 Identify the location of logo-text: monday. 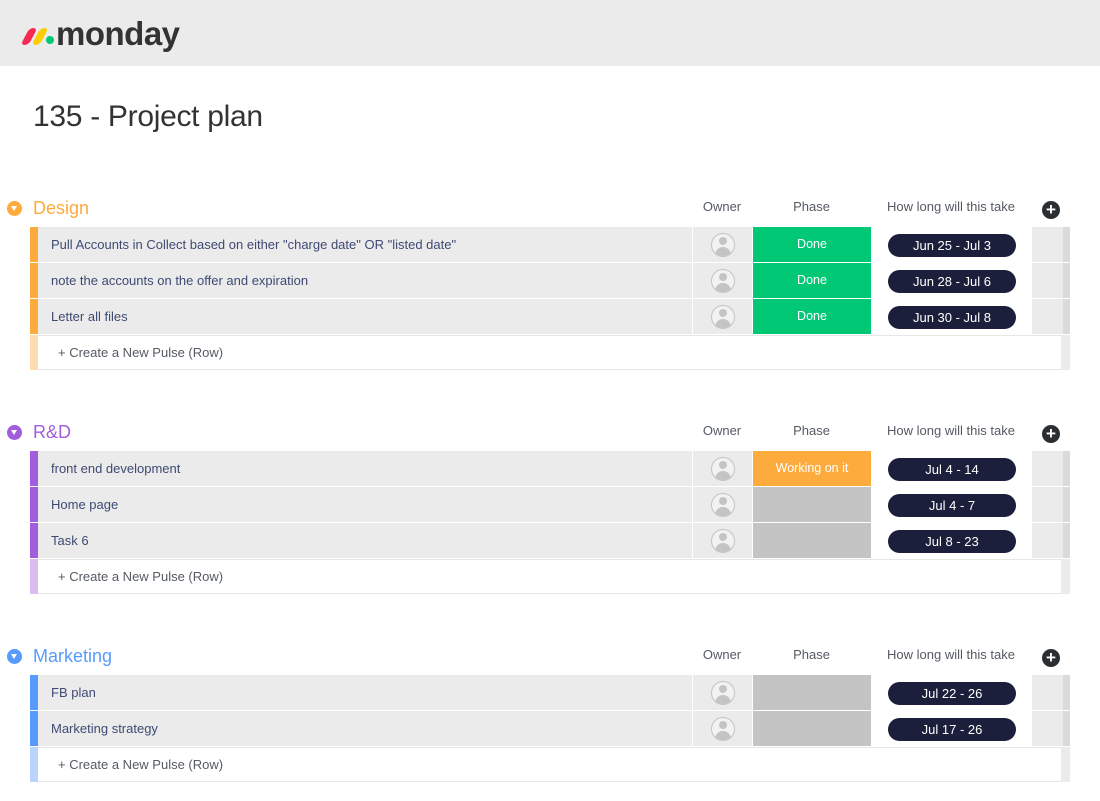
(118, 33).